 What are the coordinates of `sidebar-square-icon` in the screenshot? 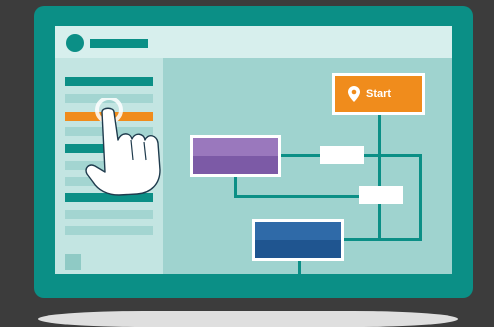 It's located at (73, 262).